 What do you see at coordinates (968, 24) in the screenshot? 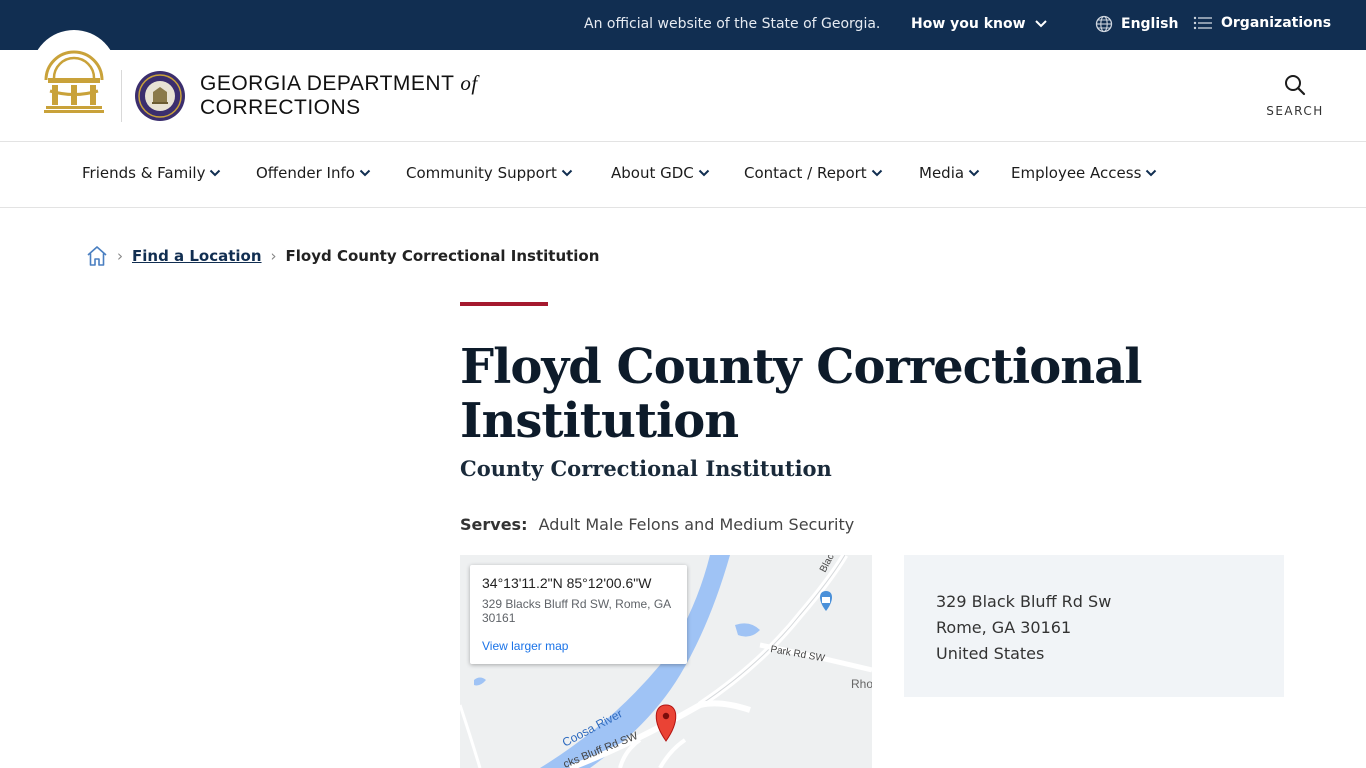
I see `how-you-know-label: How you know` at bounding box center [968, 24].